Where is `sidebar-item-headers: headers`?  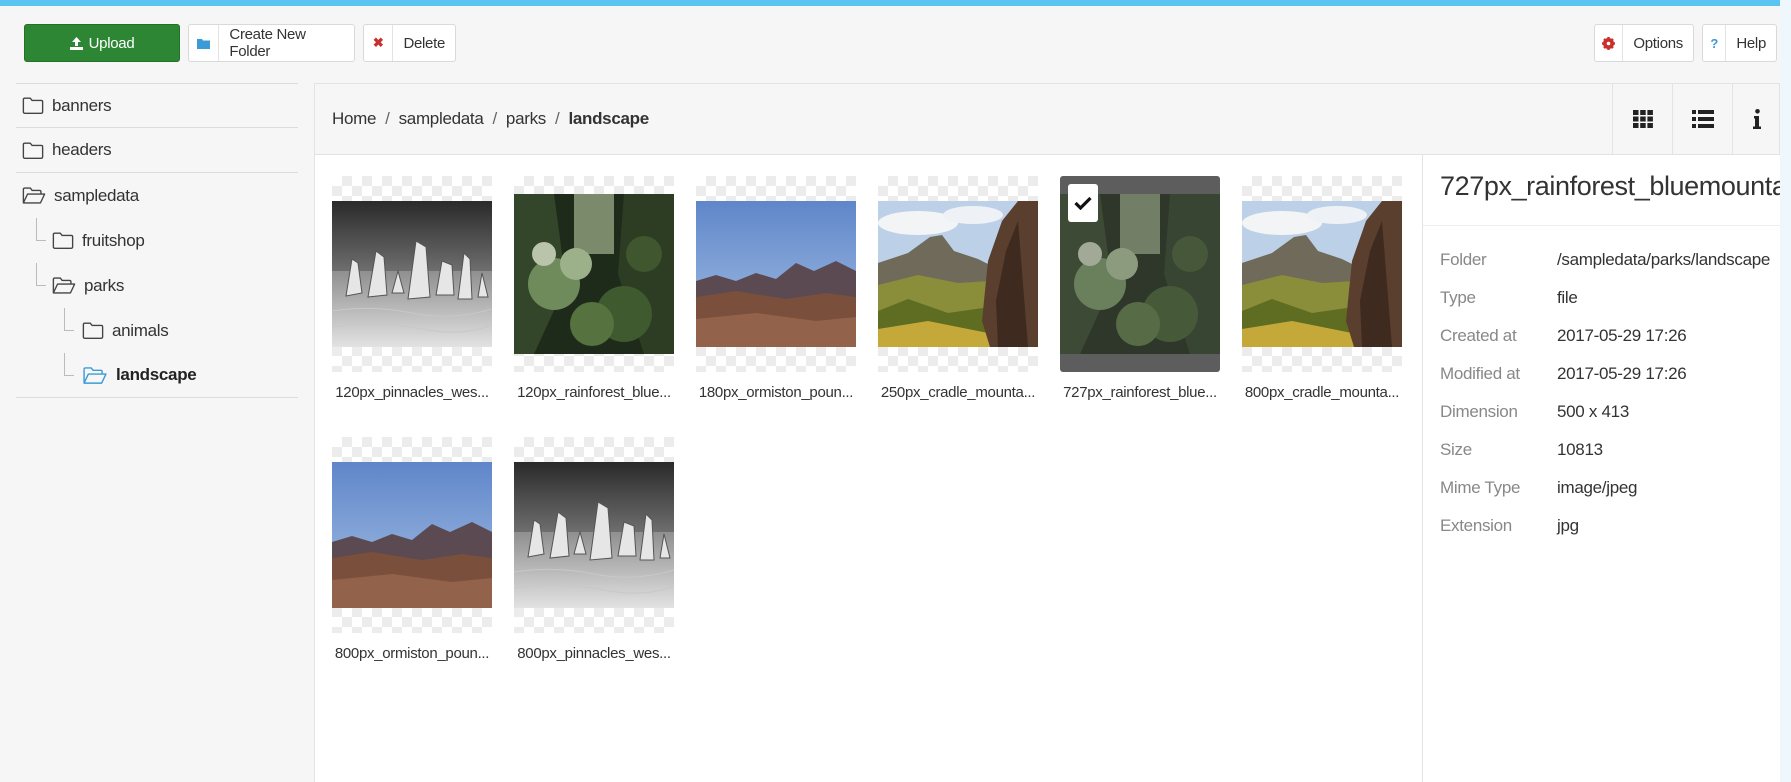 sidebar-item-headers: headers is located at coordinates (157, 150).